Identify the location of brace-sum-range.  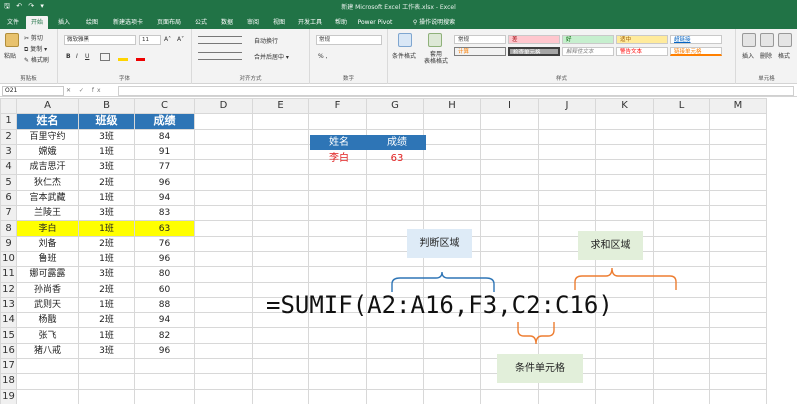
(625, 278).